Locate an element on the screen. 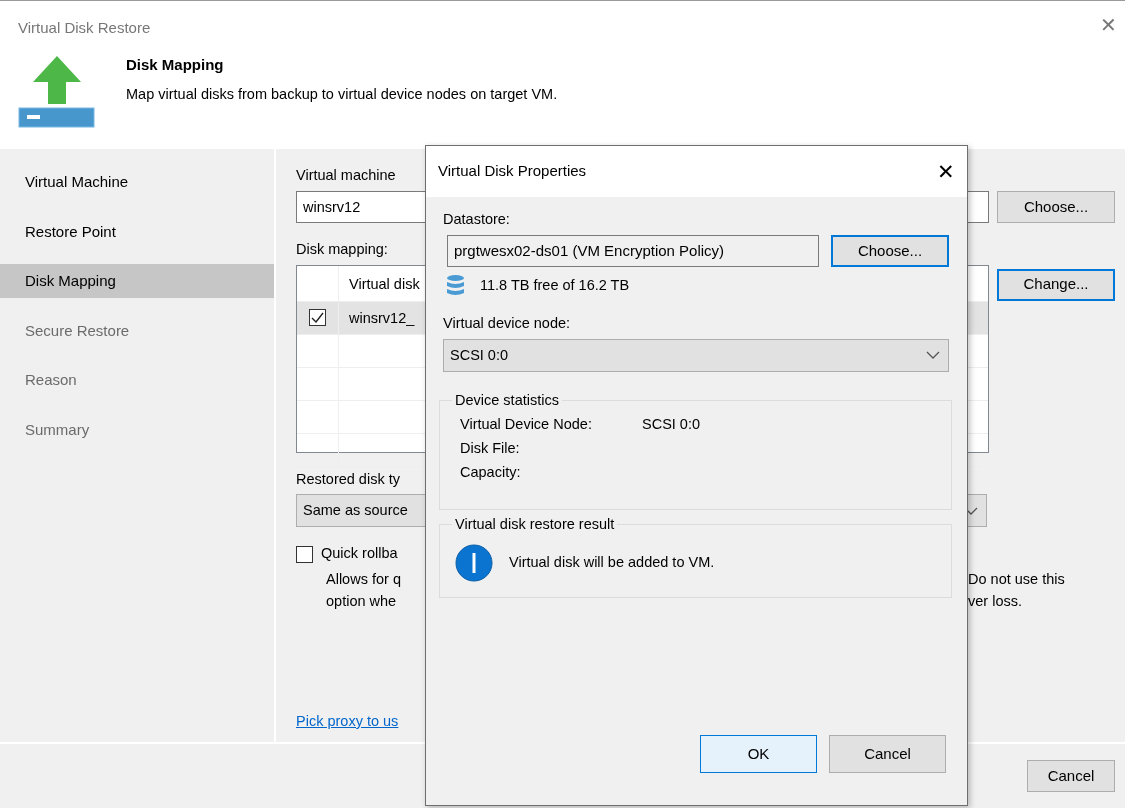  ok-button: OK is located at coordinates (758, 754).